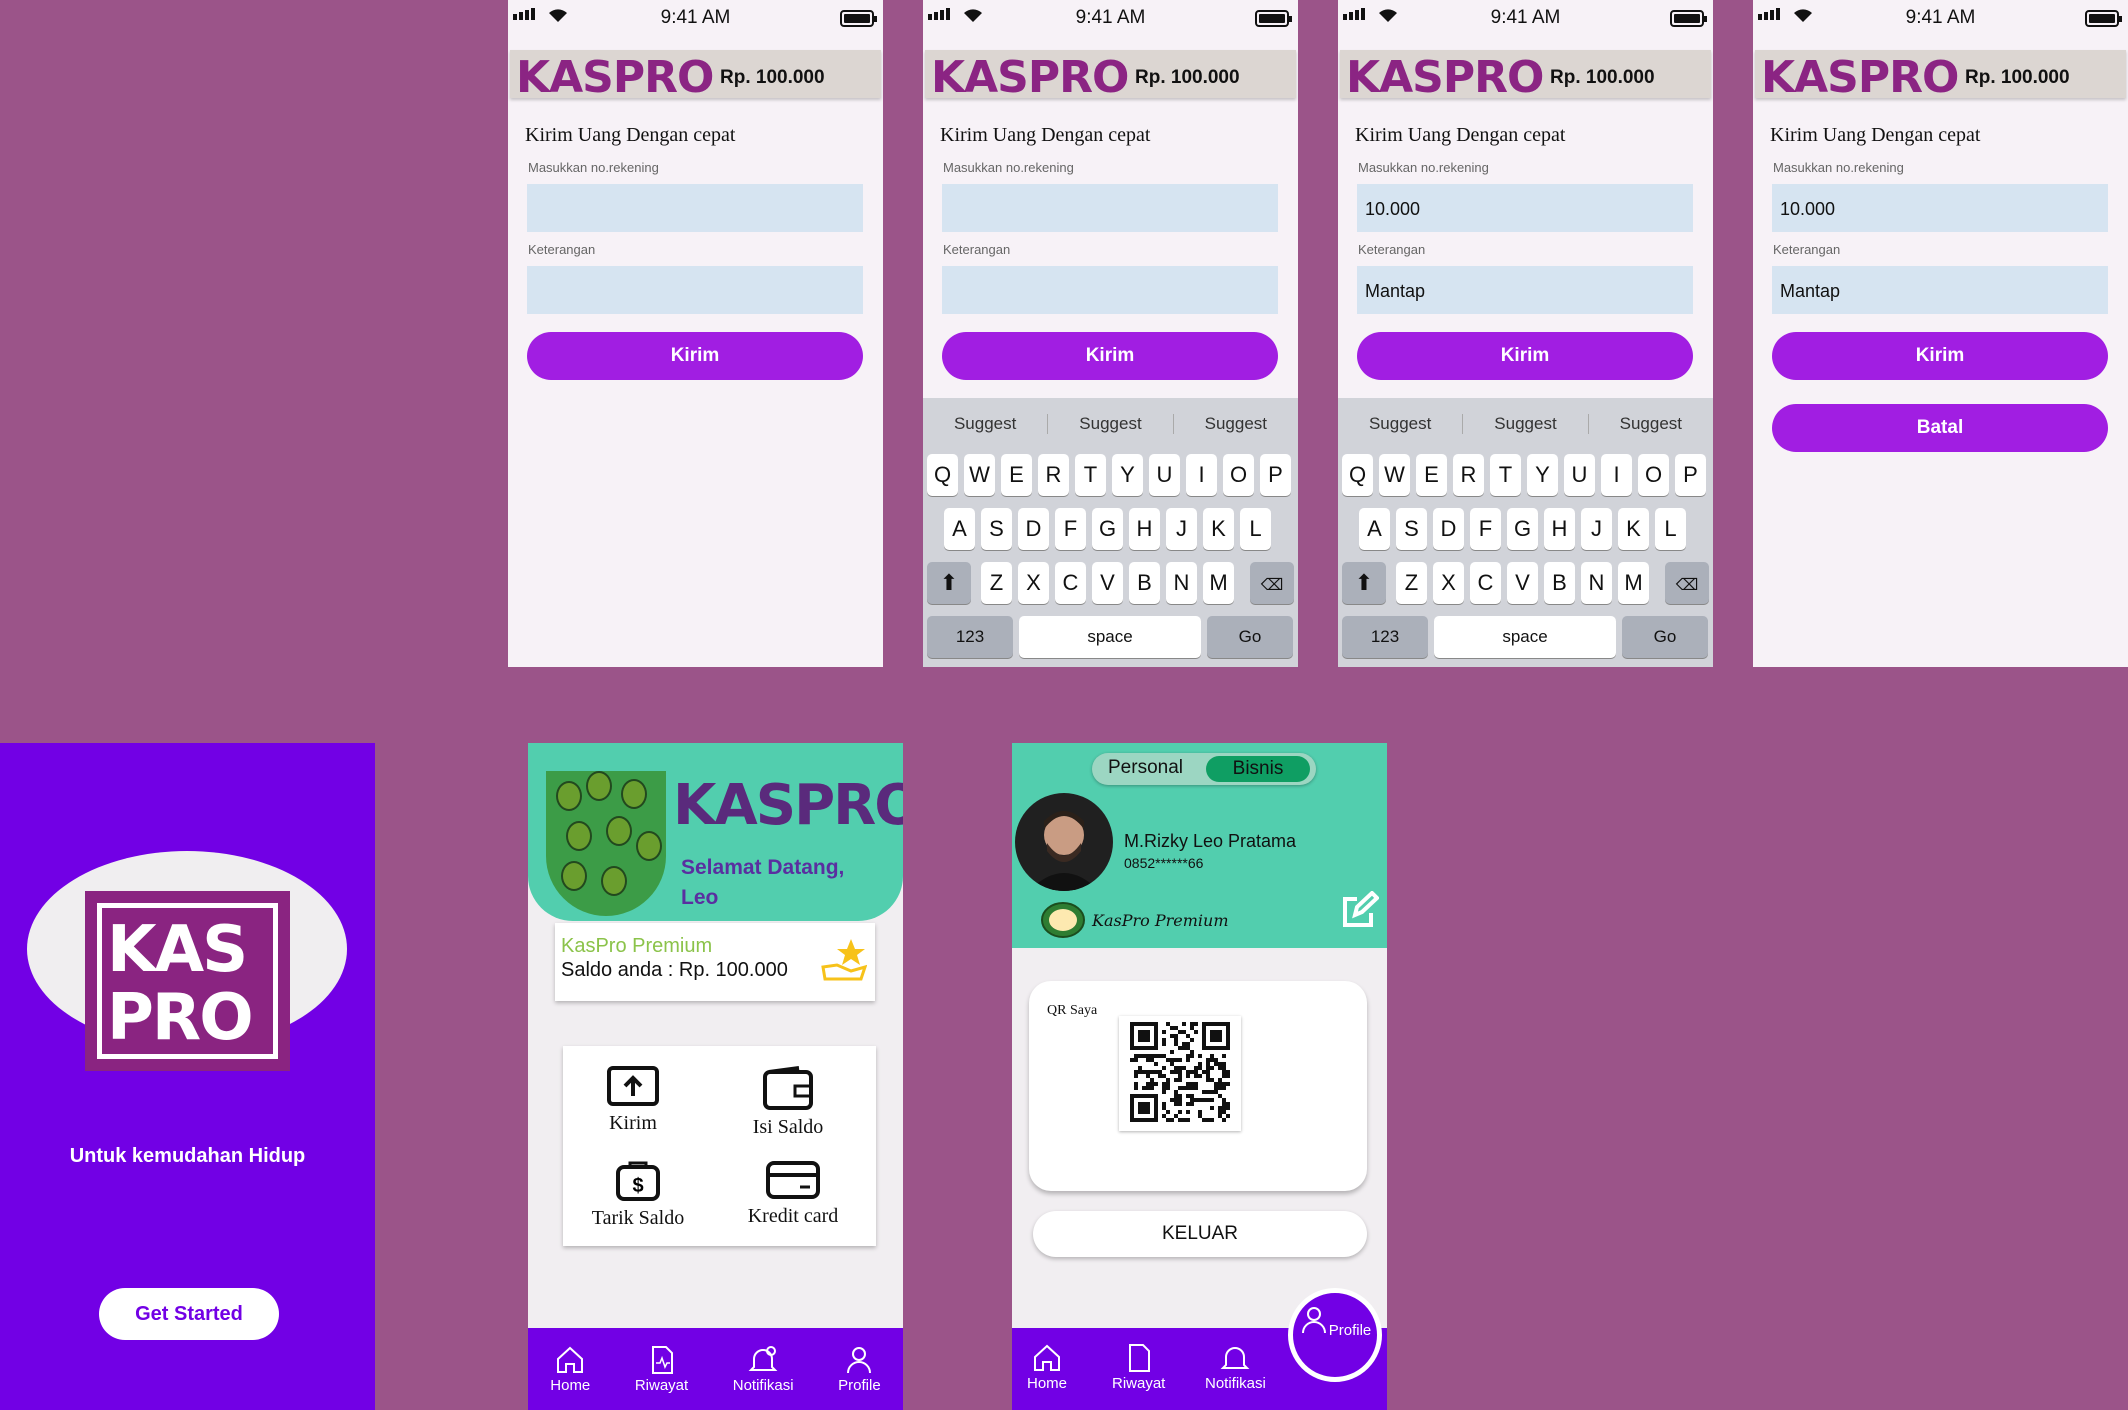 The height and width of the screenshot is (1410, 2128). I want to click on tab-personal: Personal, so click(1145, 768).